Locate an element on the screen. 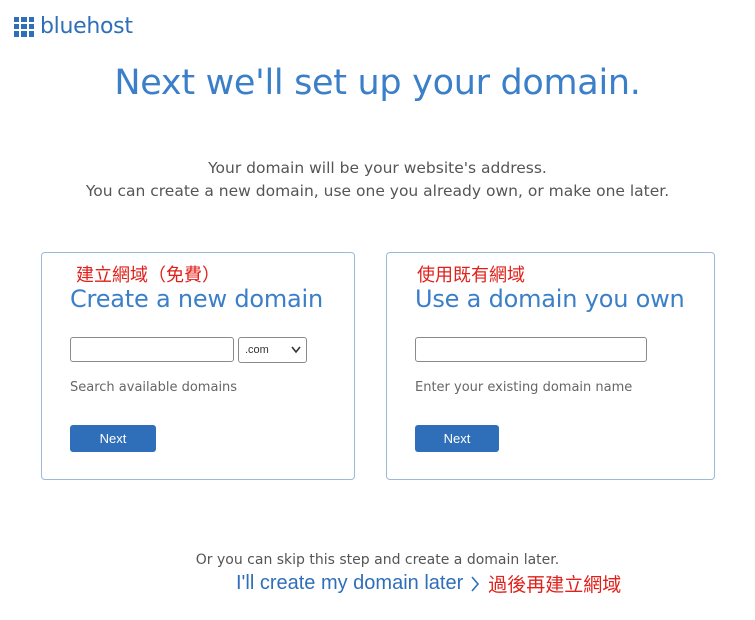  create-later-row: I'll create my domain later 過後再建立網域 is located at coordinates (428, 583).